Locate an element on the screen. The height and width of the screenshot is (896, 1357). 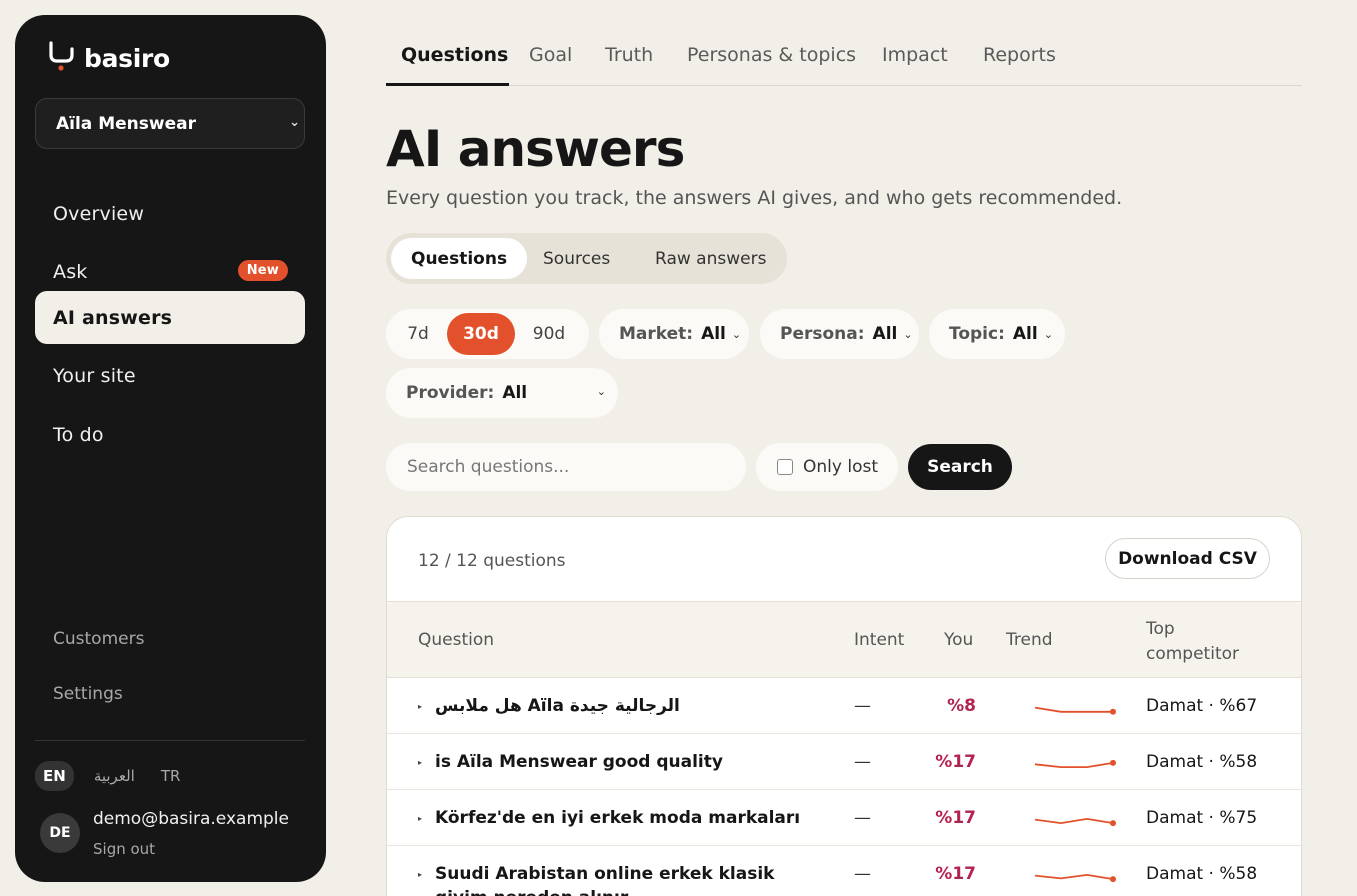
only-lost-toggle: Only lost is located at coordinates (827, 467).